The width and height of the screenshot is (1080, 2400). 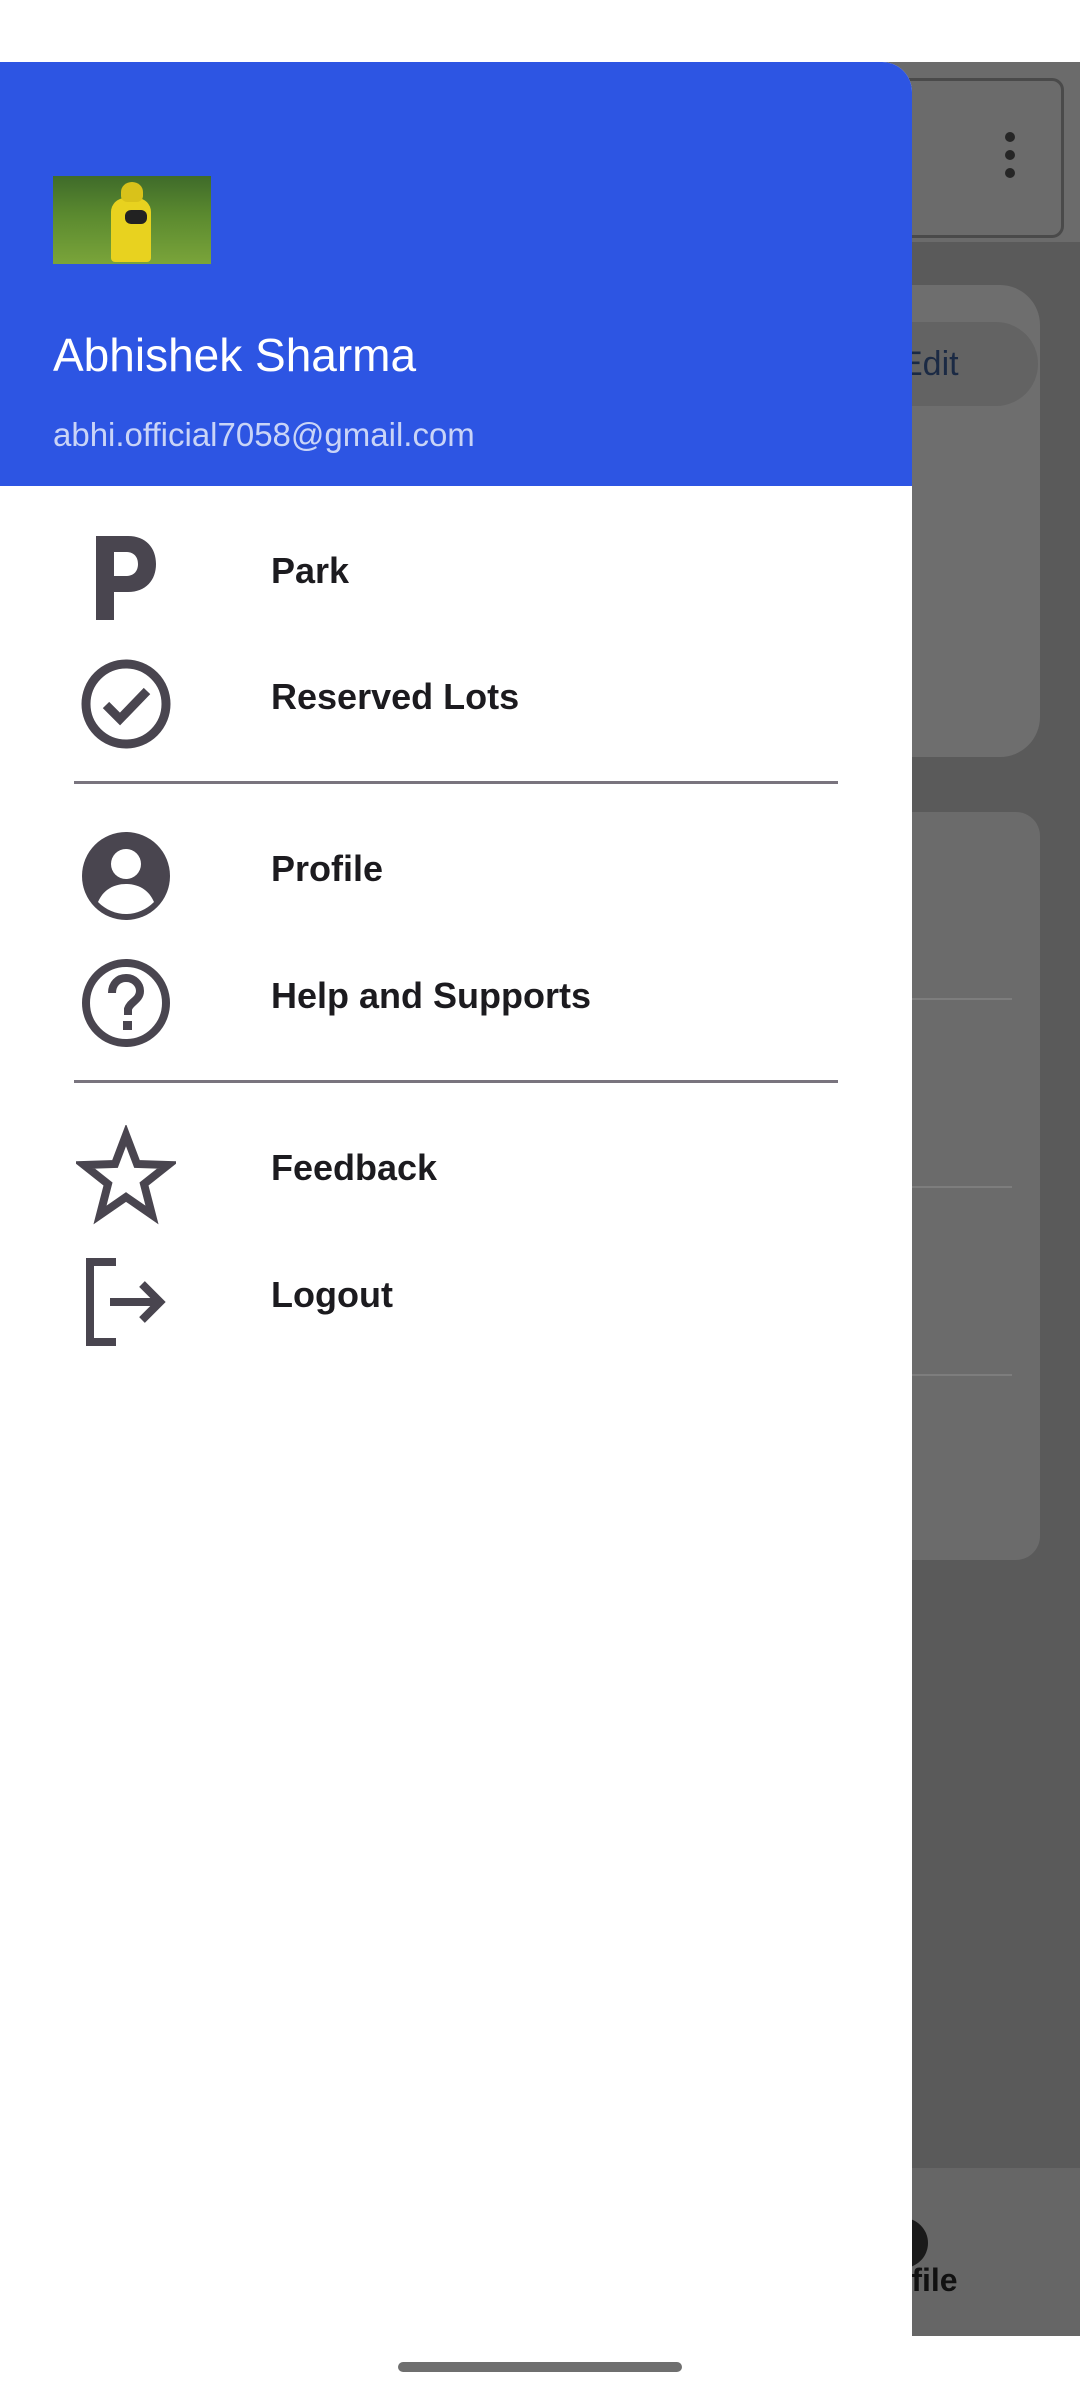 What do you see at coordinates (126, 578) in the screenshot?
I see `parking-icon` at bounding box center [126, 578].